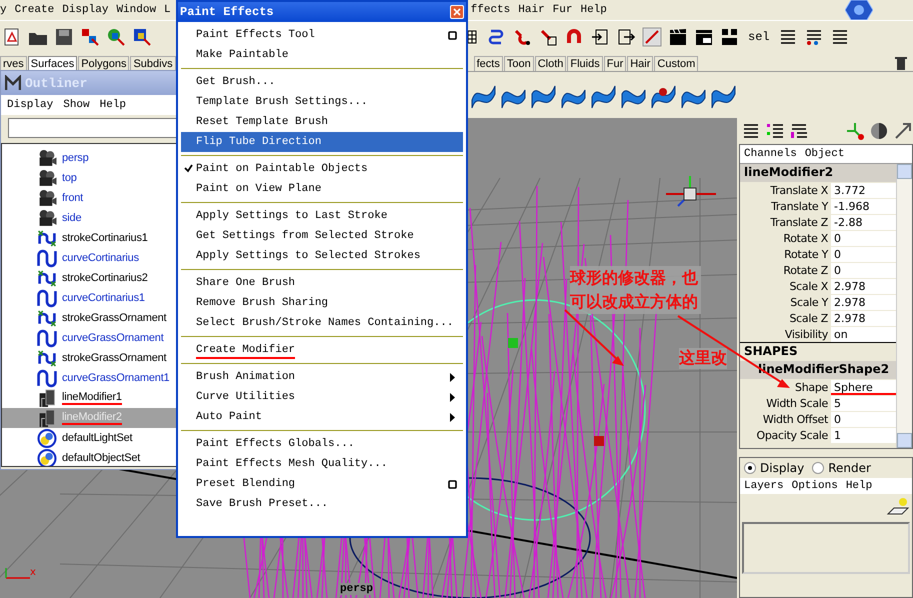 Image resolution: width=913 pixels, height=598 pixels. What do you see at coordinates (805, 238) in the screenshot?
I see `channel-label: Rotate X` at bounding box center [805, 238].